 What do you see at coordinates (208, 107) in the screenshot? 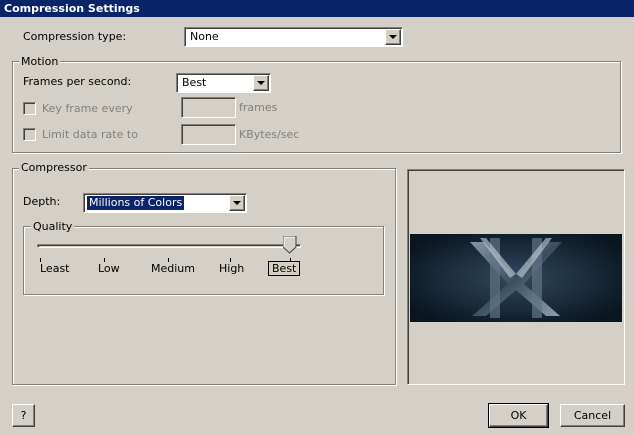
I see `keyframe-input` at bounding box center [208, 107].